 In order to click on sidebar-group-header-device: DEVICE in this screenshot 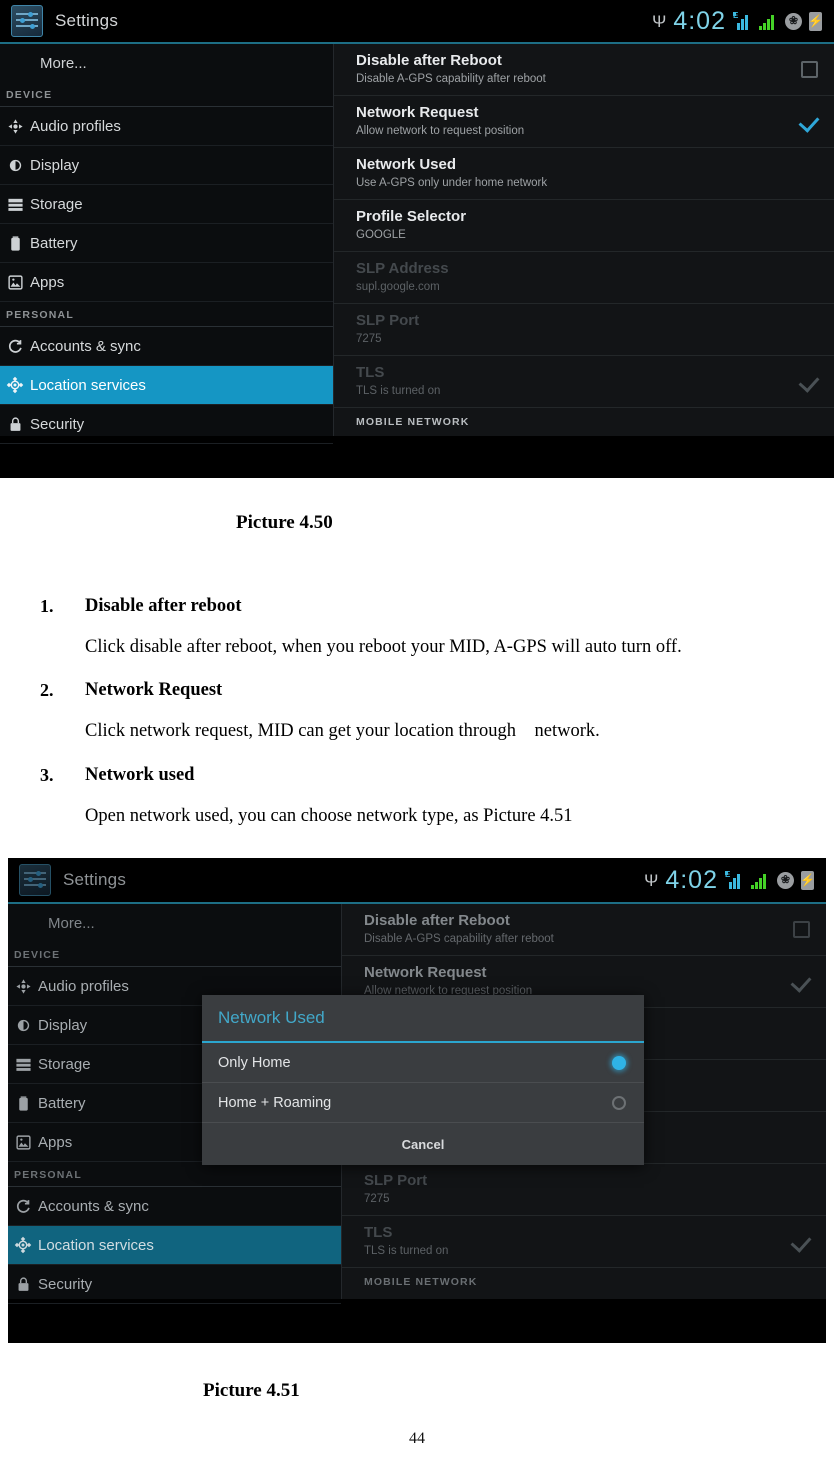, I will do `click(174, 954)`.